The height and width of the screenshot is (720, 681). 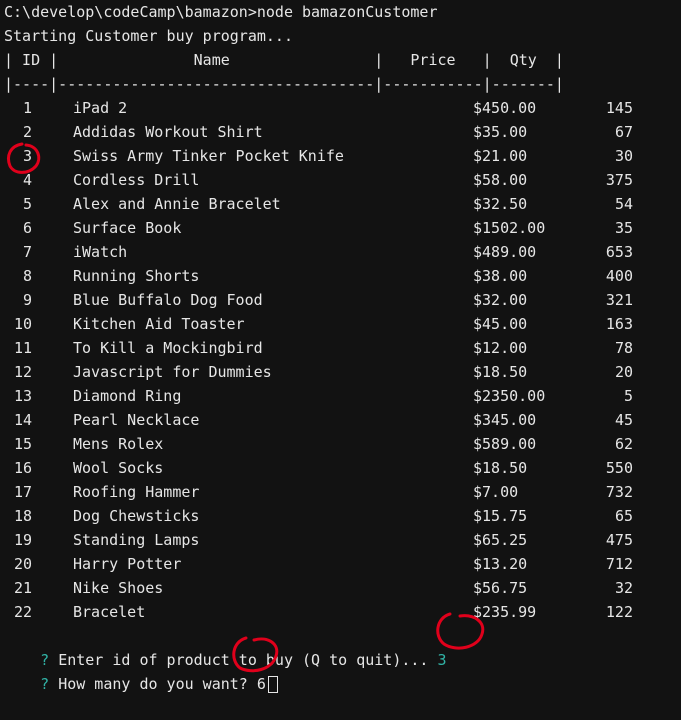 I want to click on prompt-answer: 3, so click(x=442, y=660).